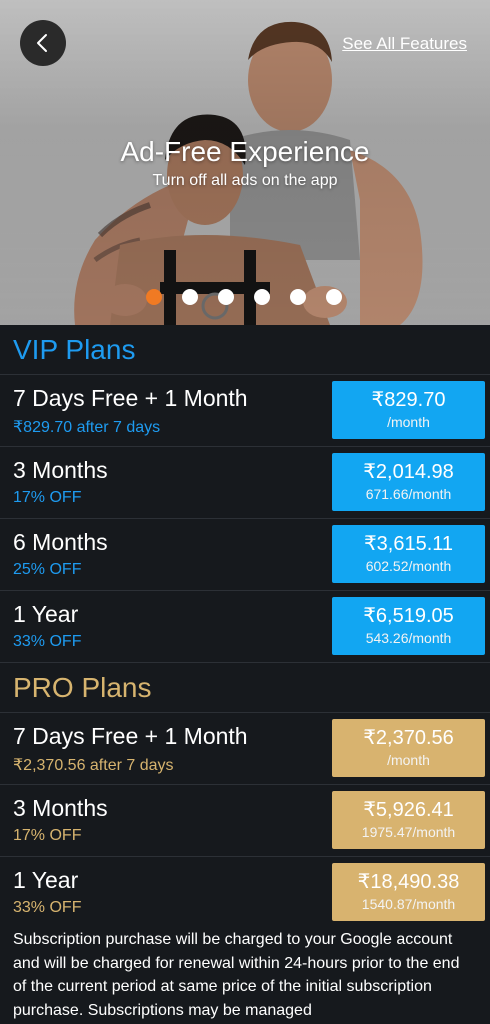  I want to click on pro-plans-heading: PRO Plans, so click(245, 687).